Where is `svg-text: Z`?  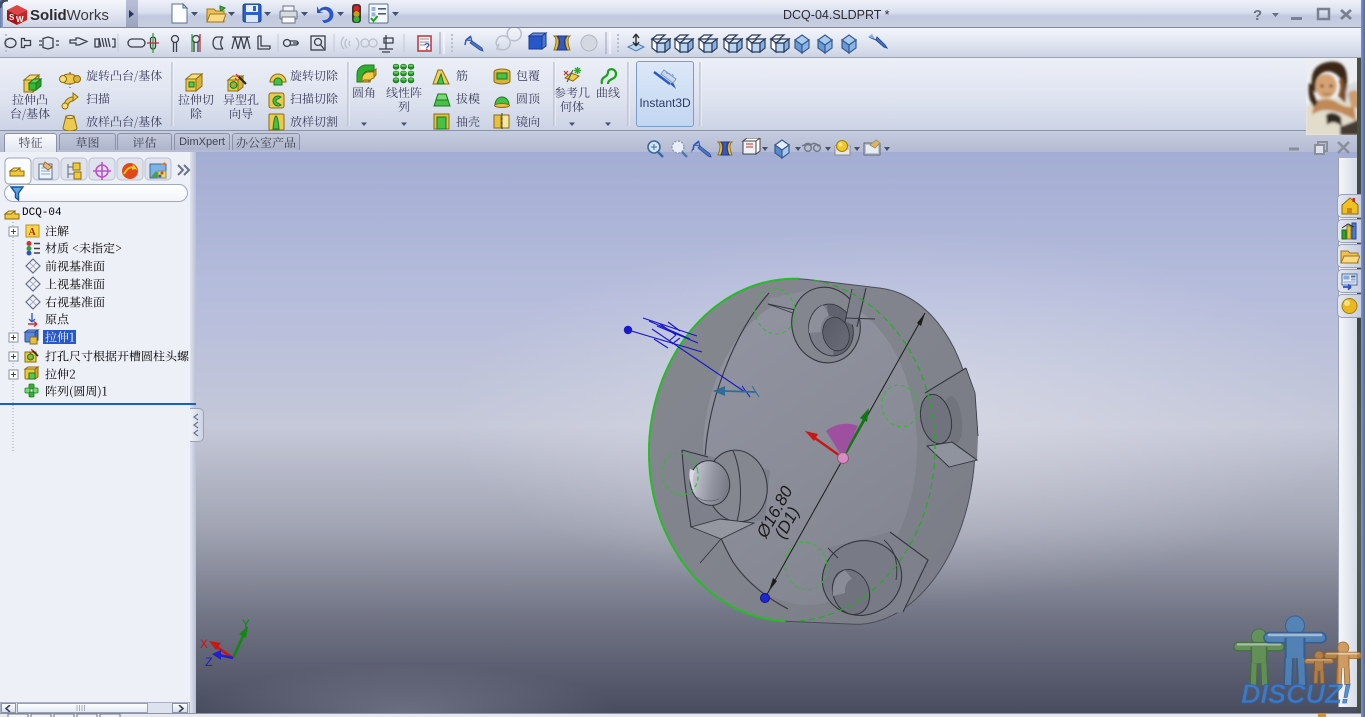 svg-text: Z is located at coordinates (209, 662).